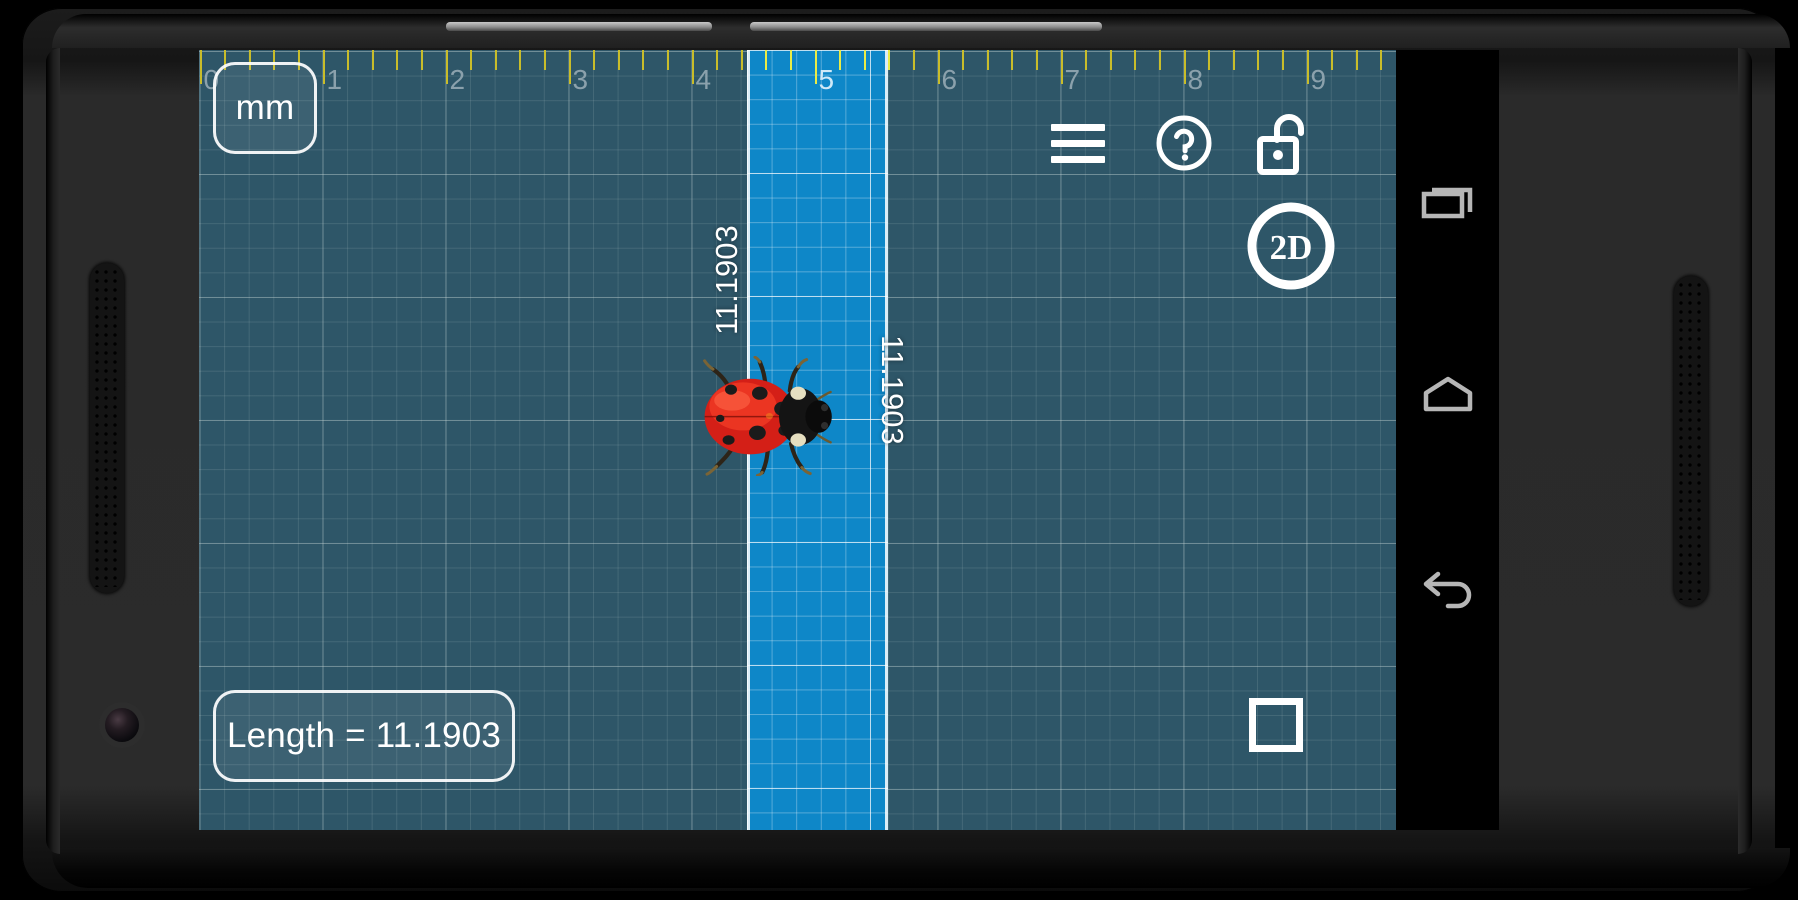  I want to click on phone-right-rim, so click(1745, 451).